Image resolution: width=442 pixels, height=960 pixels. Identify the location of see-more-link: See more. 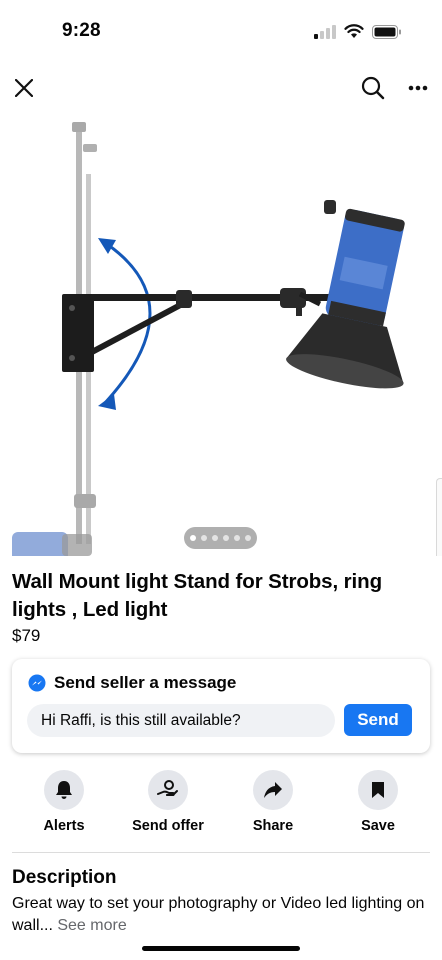
(91, 925).